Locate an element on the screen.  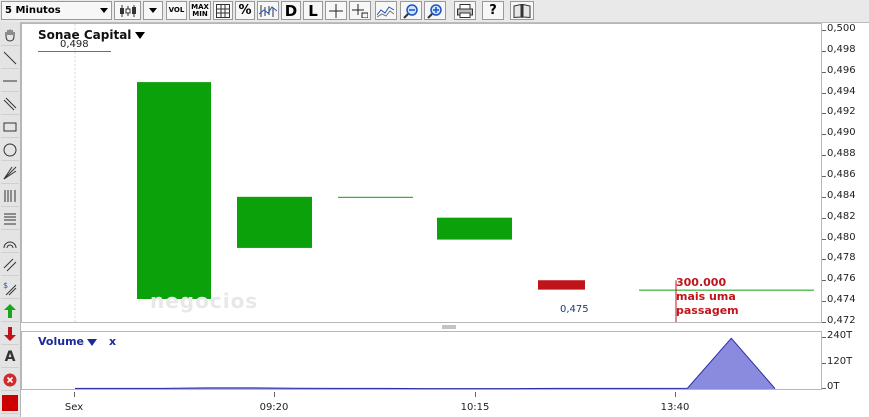
horizontal-line-tool is located at coordinates (10, 81).